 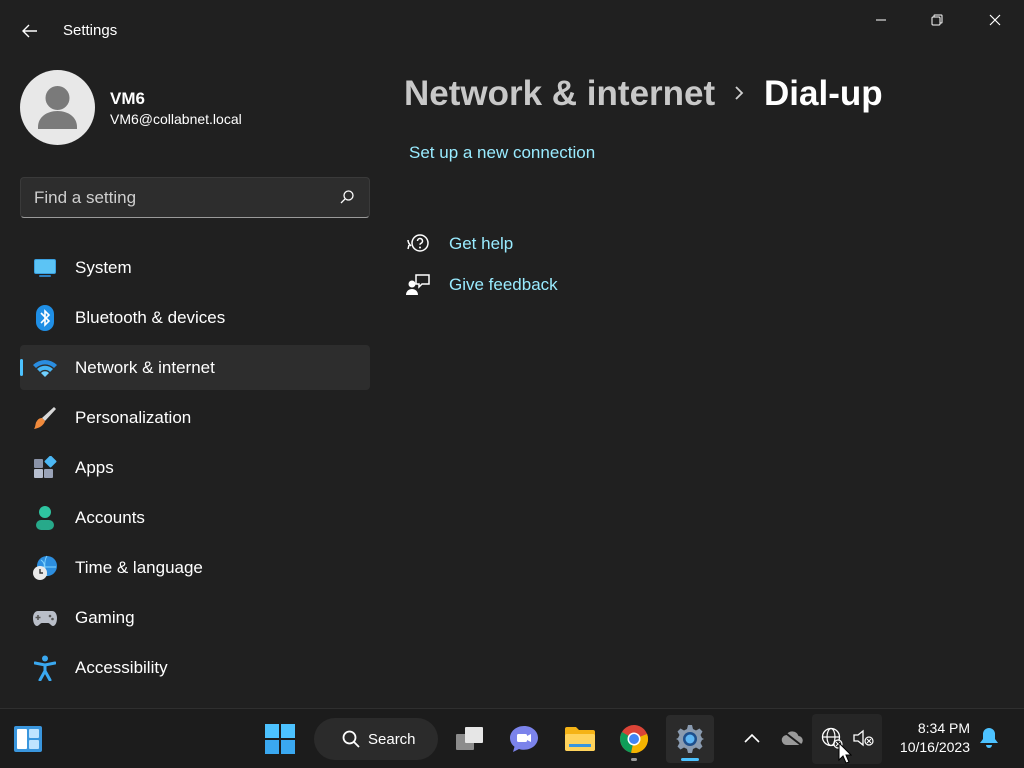 I want to click on gamepad-icon, so click(x=45, y=618).